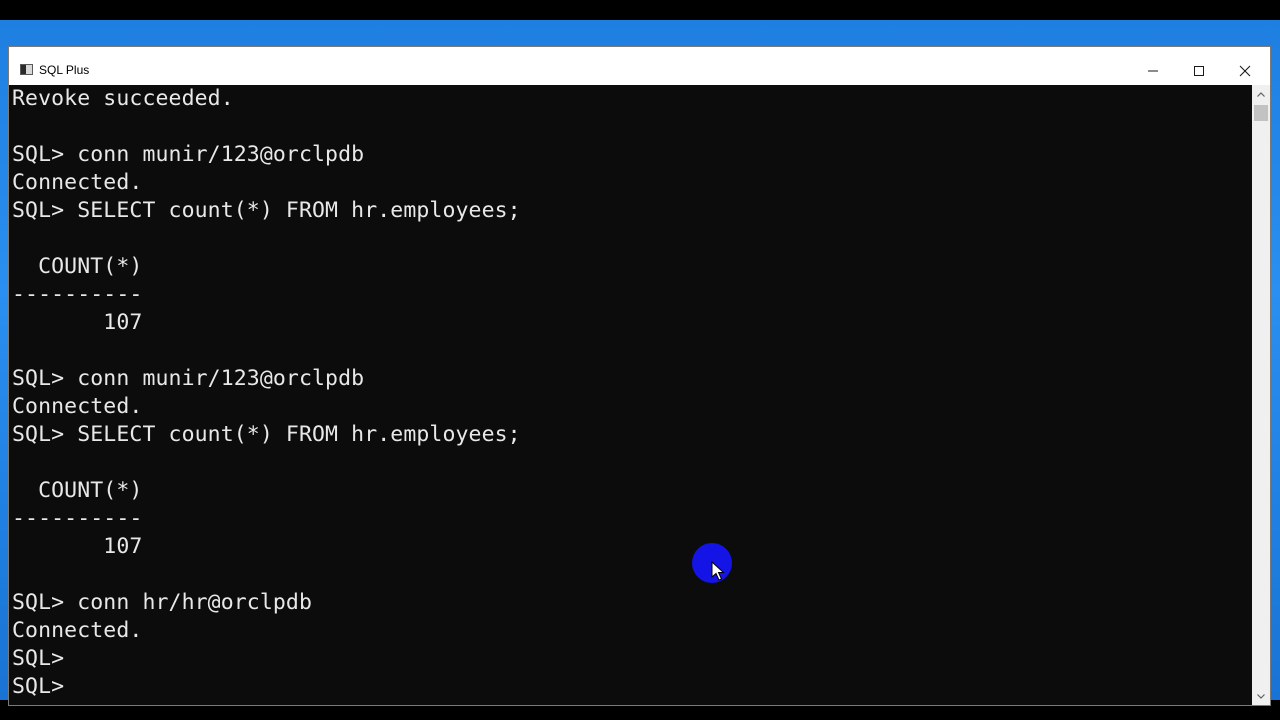 The image size is (1280, 720). I want to click on console-line: Revoke succeeded., so click(123, 98).